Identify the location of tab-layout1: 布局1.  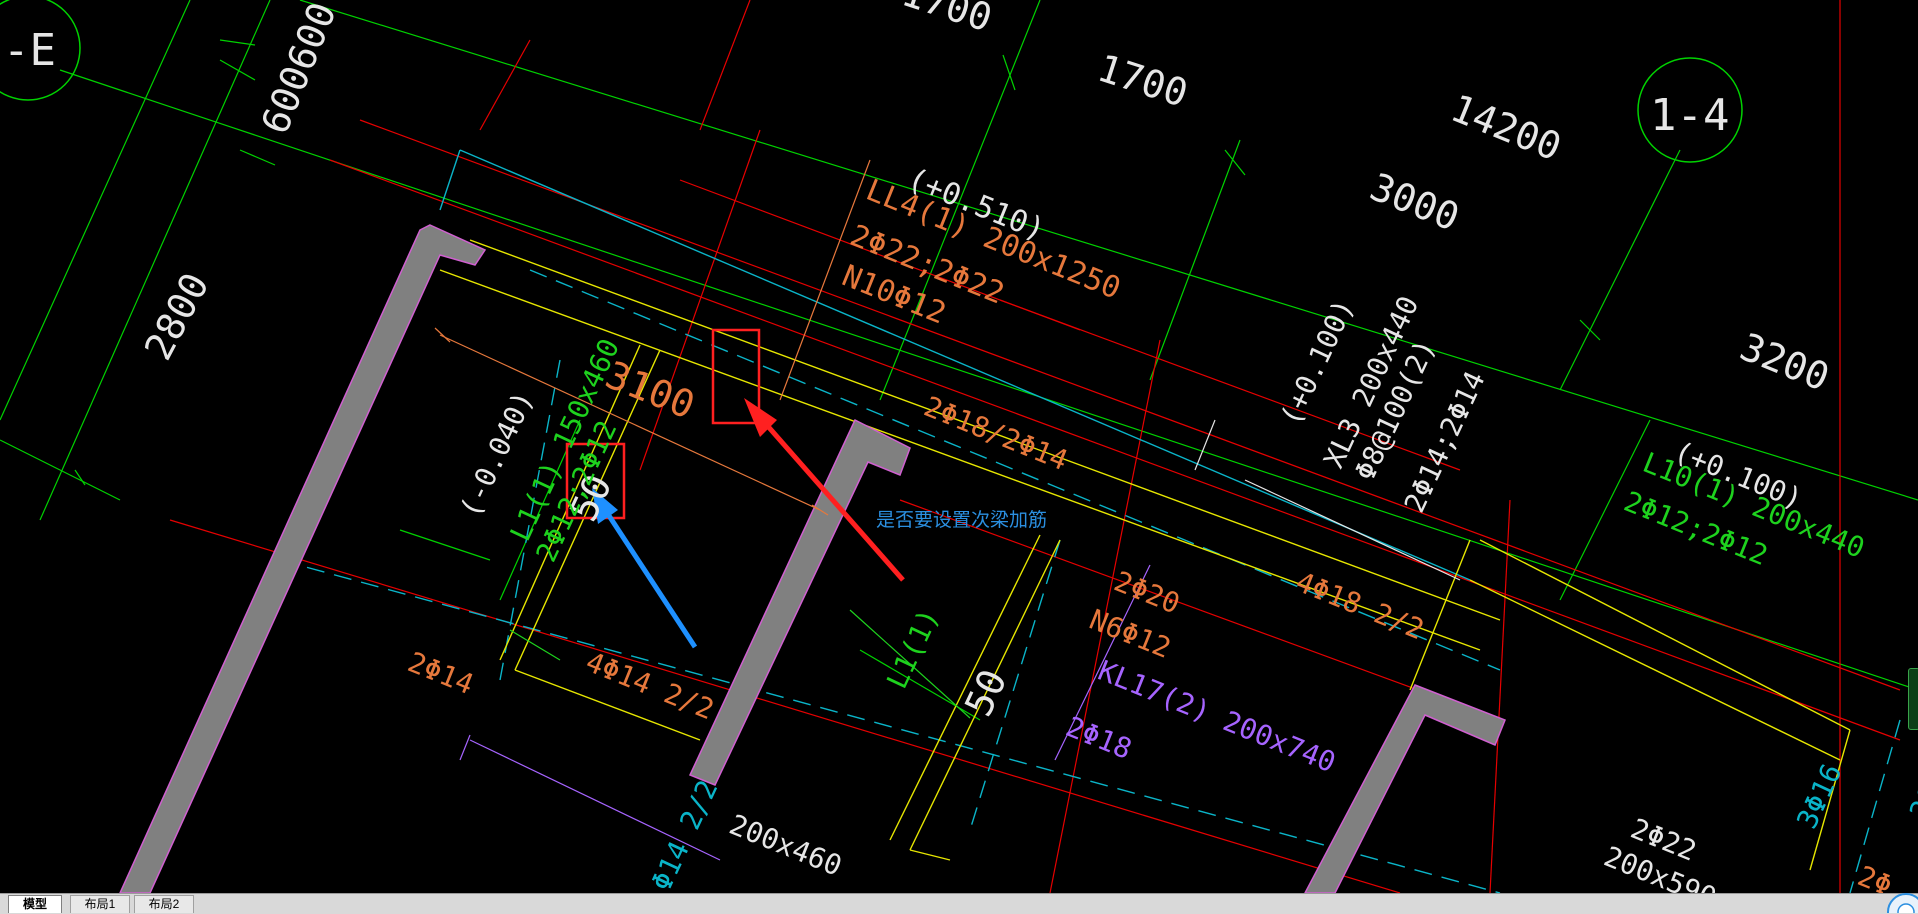
(100, 904).